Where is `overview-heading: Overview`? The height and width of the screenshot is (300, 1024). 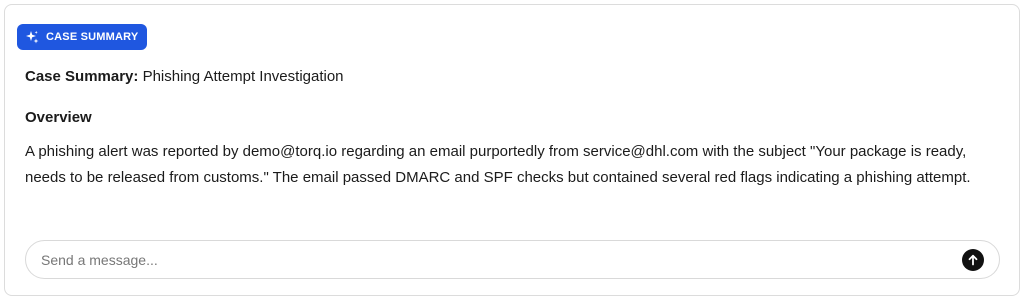
overview-heading: Overview is located at coordinates (58, 117).